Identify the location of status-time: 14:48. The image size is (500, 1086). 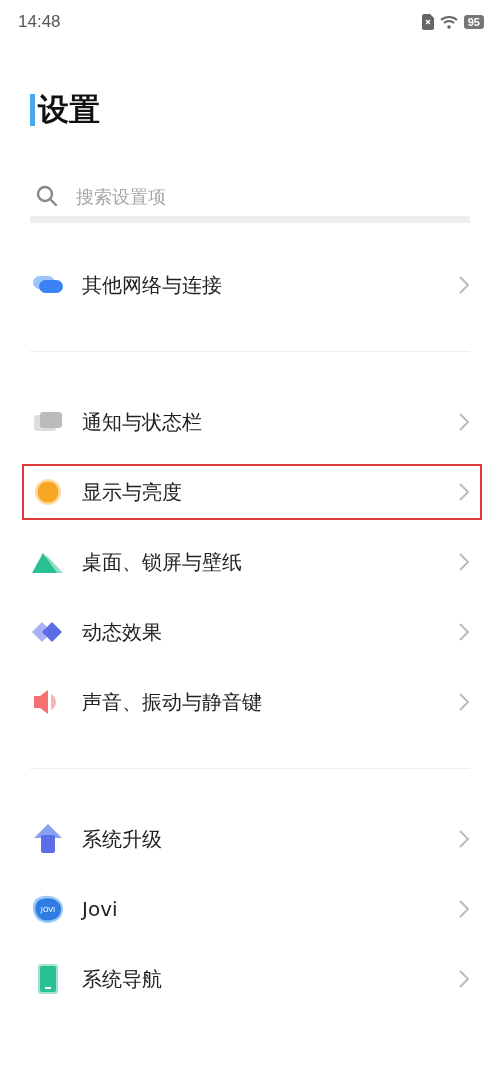
(39, 22).